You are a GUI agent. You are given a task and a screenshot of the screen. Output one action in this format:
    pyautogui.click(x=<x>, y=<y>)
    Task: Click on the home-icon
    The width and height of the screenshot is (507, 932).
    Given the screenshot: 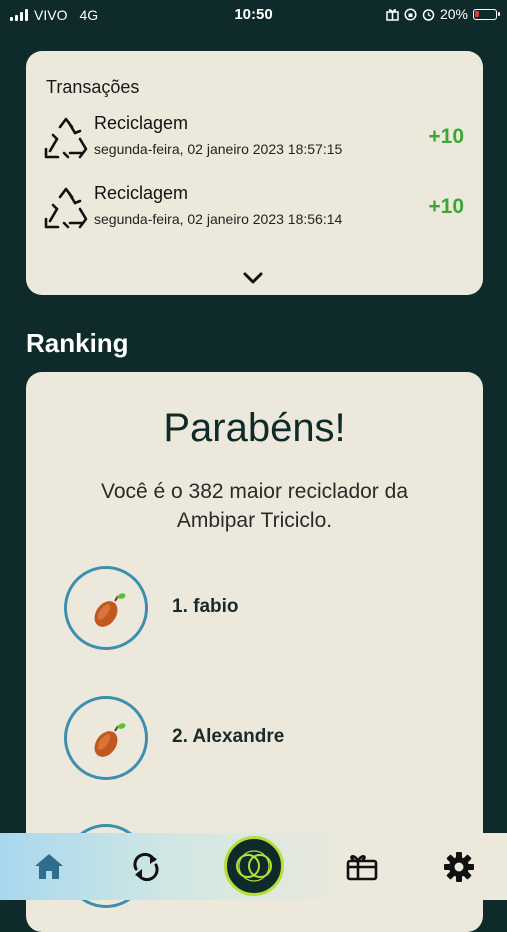 What is the action you would take?
    pyautogui.click(x=49, y=867)
    